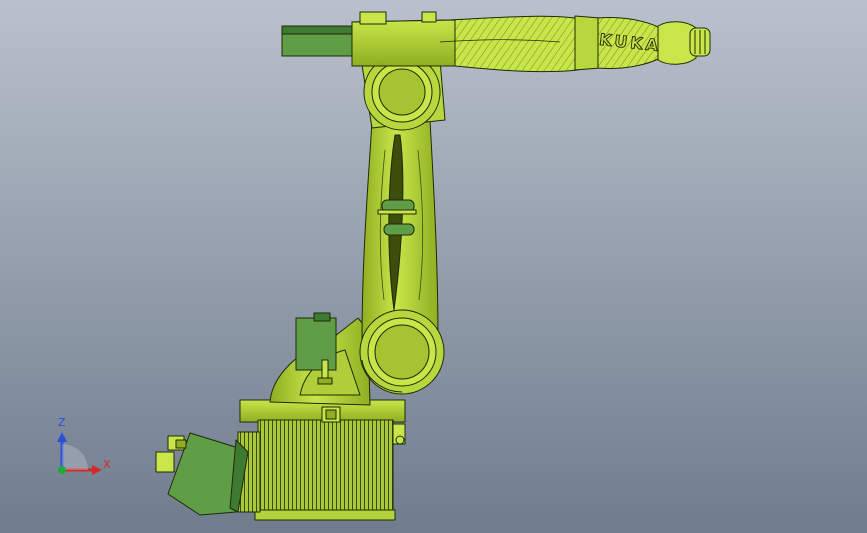 The width and height of the screenshot is (867, 533). What do you see at coordinates (107, 464) in the screenshot?
I see `x-axis-label: X` at bounding box center [107, 464].